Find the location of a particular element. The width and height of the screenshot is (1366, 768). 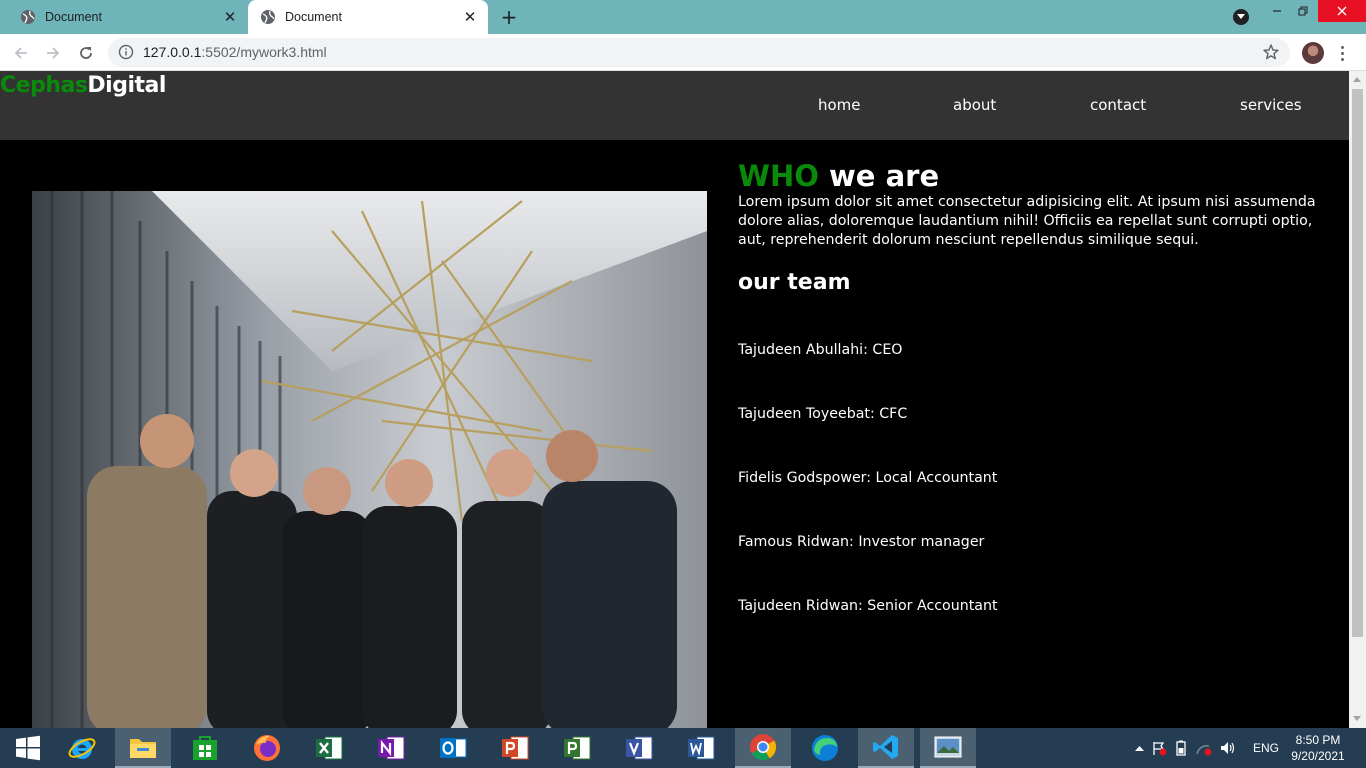

logo-white-text: Digital is located at coordinates (126, 85).